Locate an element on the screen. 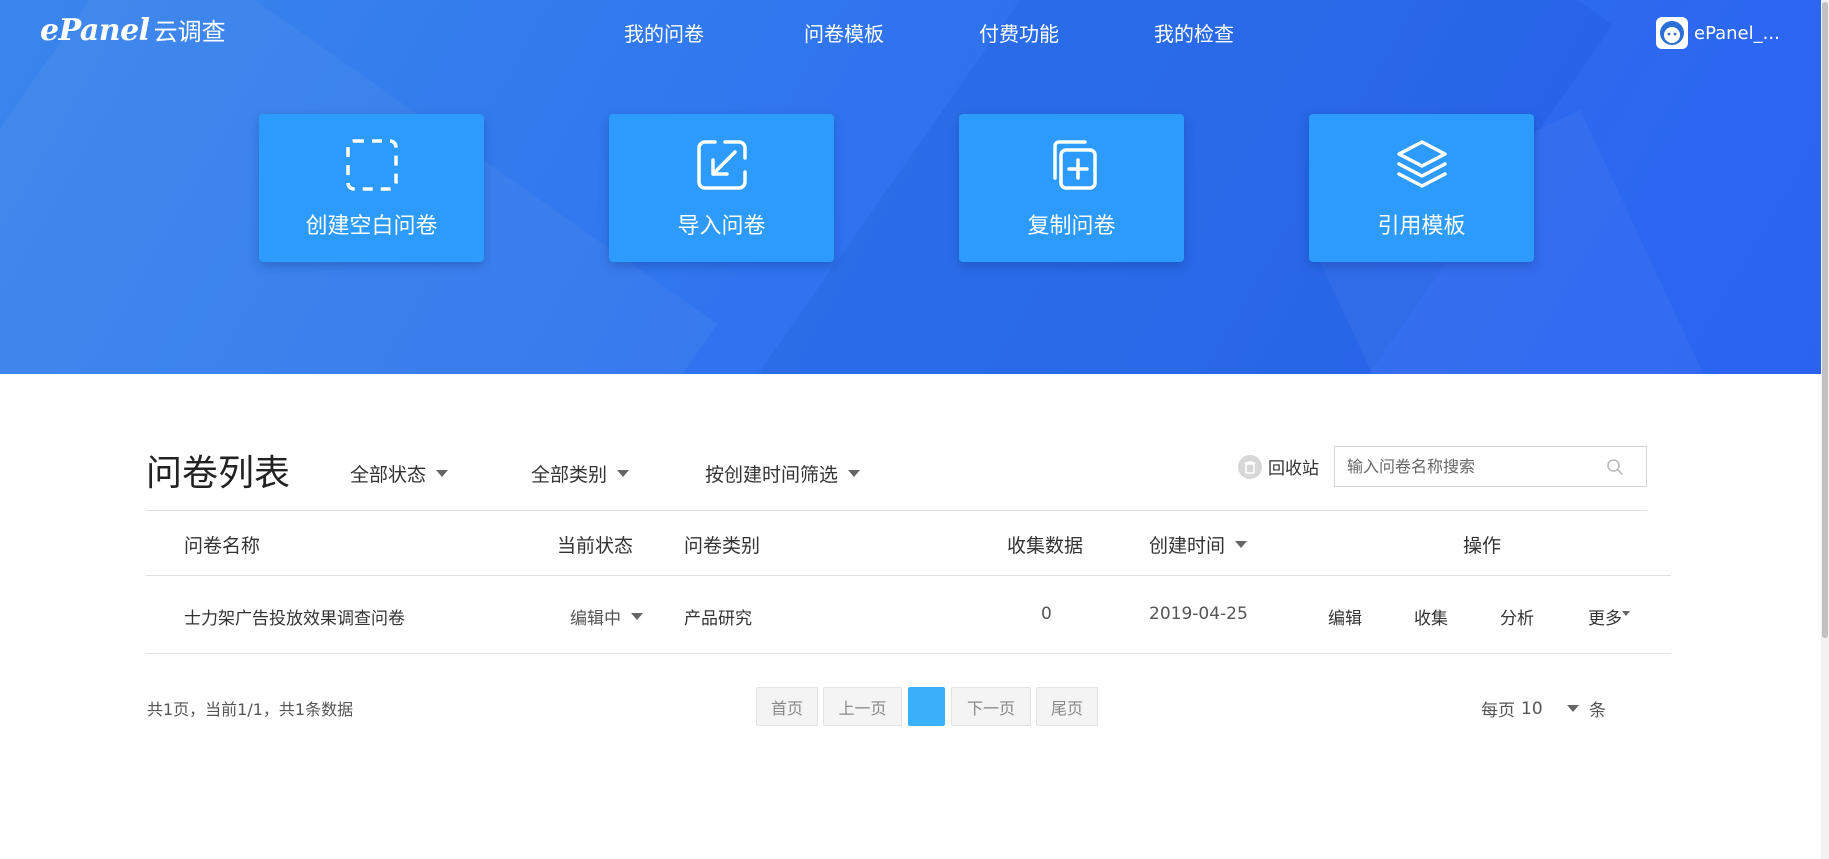 This screenshot has height=859, width=1829. main-nav: 我的问卷 问卷模板 付费功能 我的检查 is located at coordinates (910, 33).